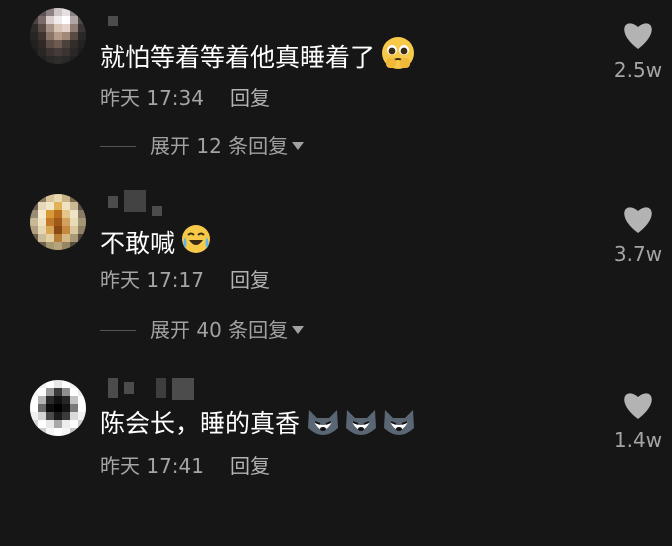 The width and height of the screenshot is (672, 546). I want to click on crying-laughing-face-icon, so click(196, 244).